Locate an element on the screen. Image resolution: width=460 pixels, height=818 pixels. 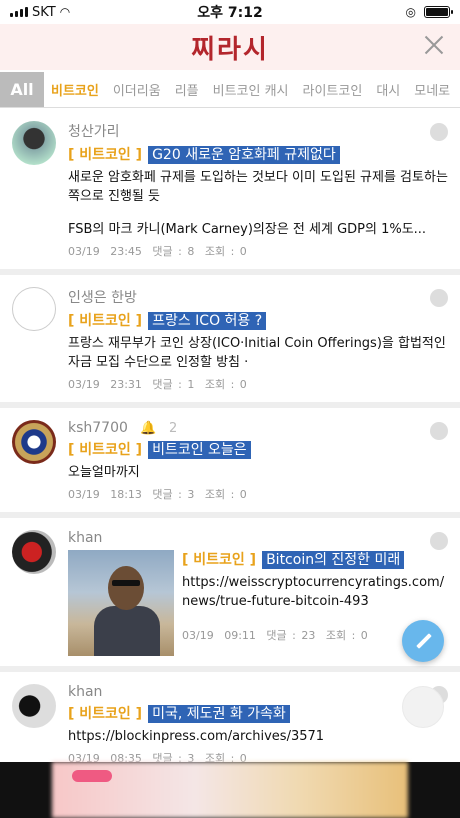
post-thumbnail is located at coordinates (121, 603).